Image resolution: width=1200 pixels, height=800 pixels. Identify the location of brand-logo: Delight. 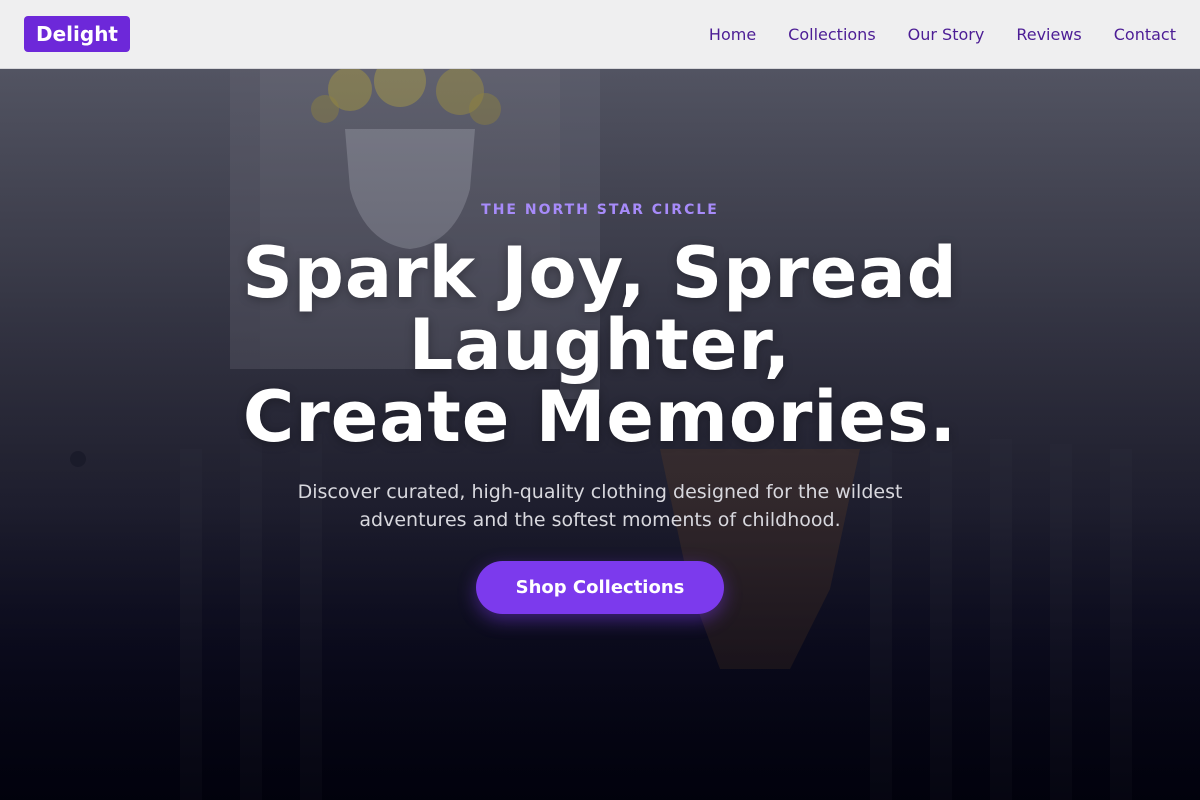
(77, 34).